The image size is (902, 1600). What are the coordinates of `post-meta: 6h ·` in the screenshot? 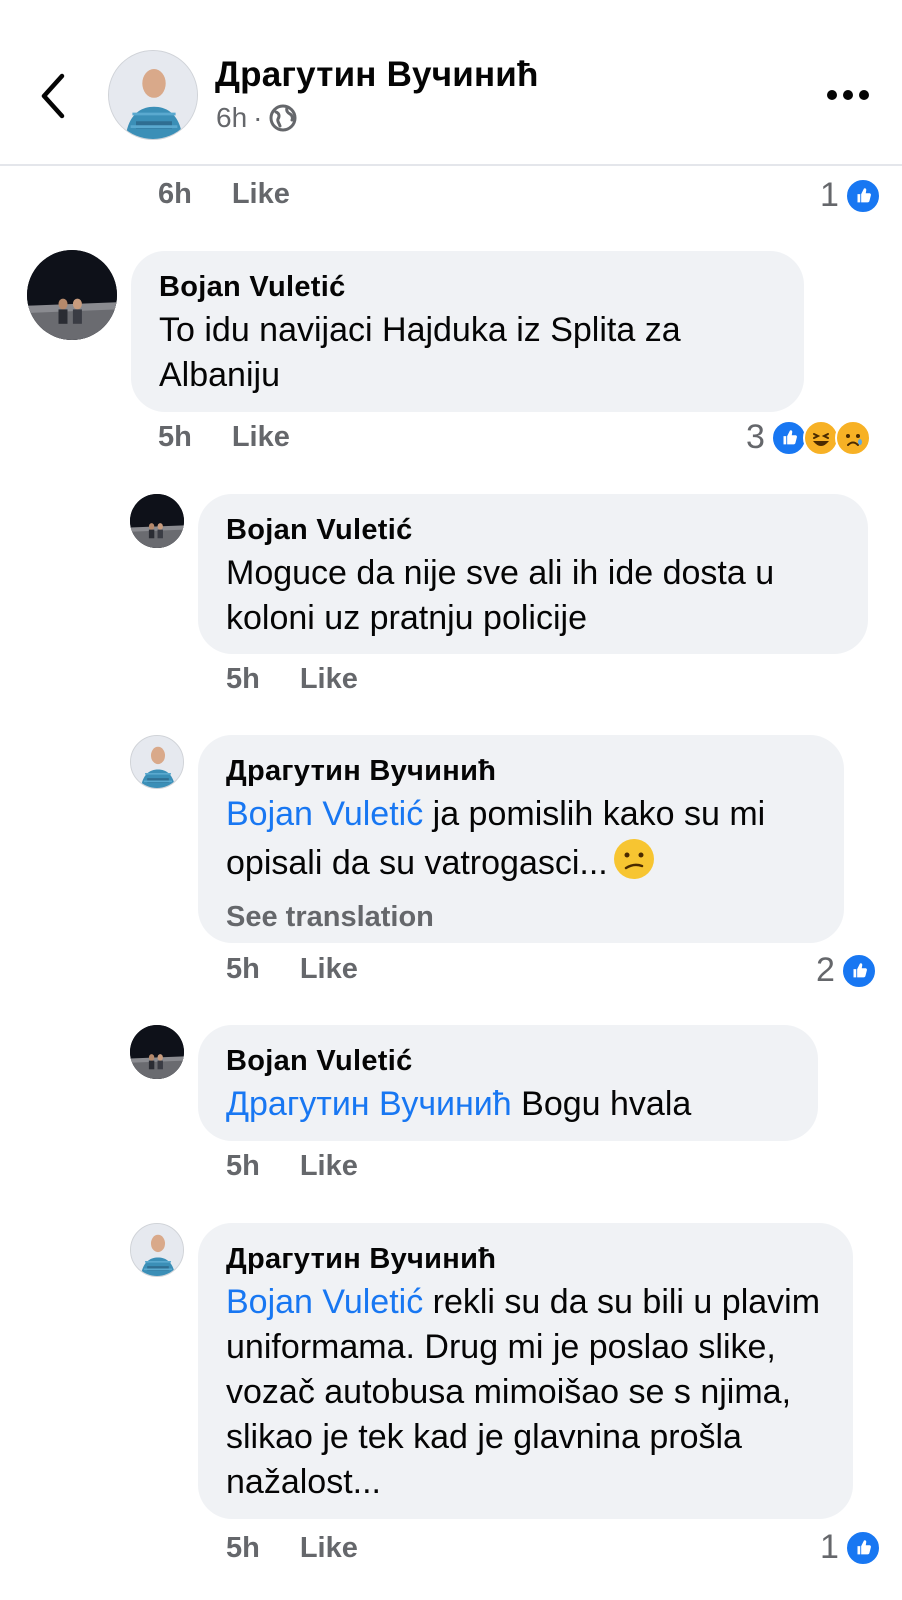 It's located at (257, 118).